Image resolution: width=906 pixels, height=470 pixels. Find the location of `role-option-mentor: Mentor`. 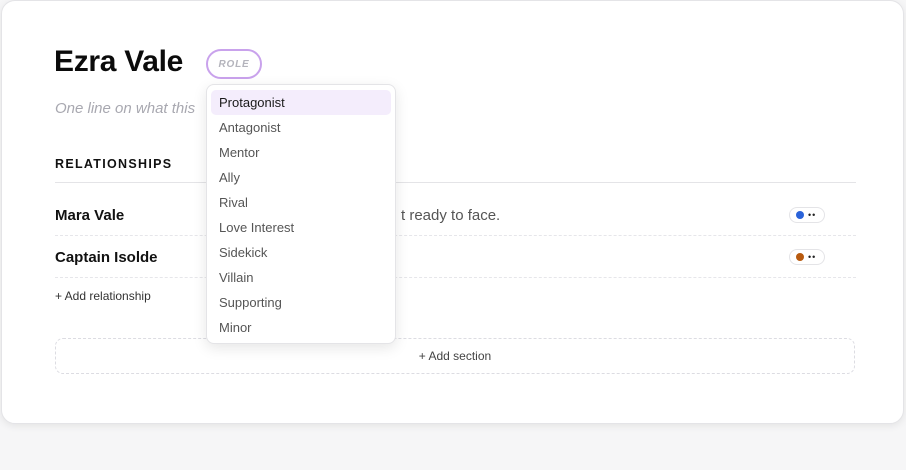

role-option-mentor: Mentor is located at coordinates (301, 152).